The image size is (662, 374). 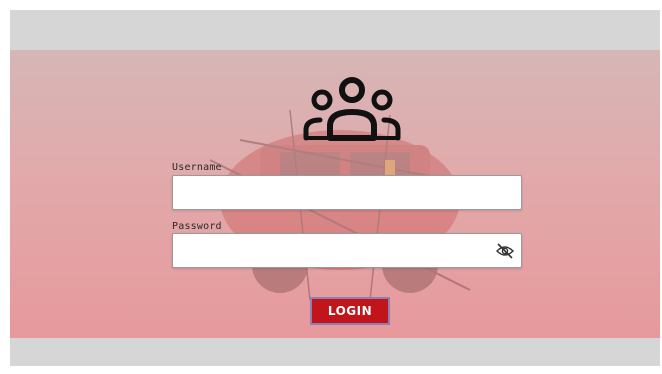 What do you see at coordinates (352, 109) in the screenshot?
I see `users-group-icon` at bounding box center [352, 109].